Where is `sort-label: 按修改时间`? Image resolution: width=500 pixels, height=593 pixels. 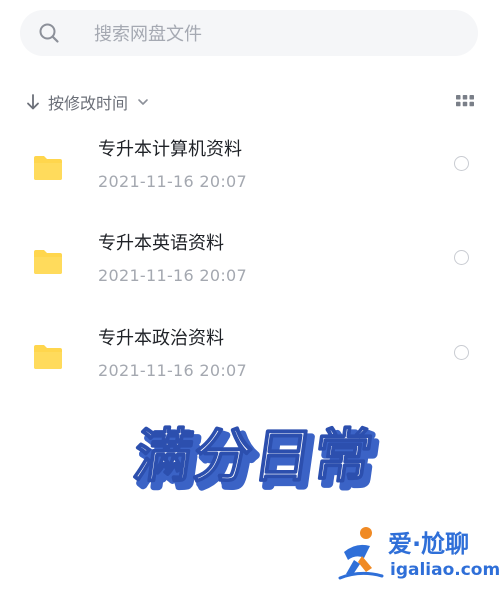
sort-label: 按修改时间 is located at coordinates (88, 103).